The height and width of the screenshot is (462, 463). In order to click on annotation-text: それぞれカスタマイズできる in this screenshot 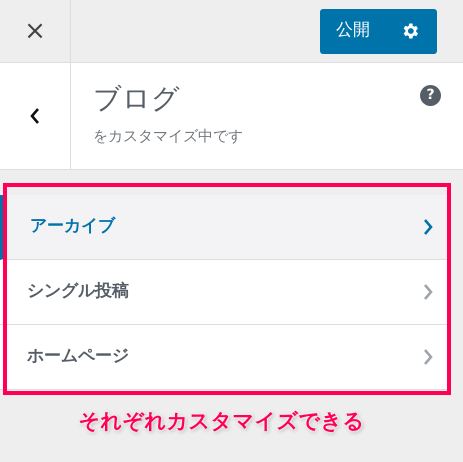, I will do `click(221, 421)`.